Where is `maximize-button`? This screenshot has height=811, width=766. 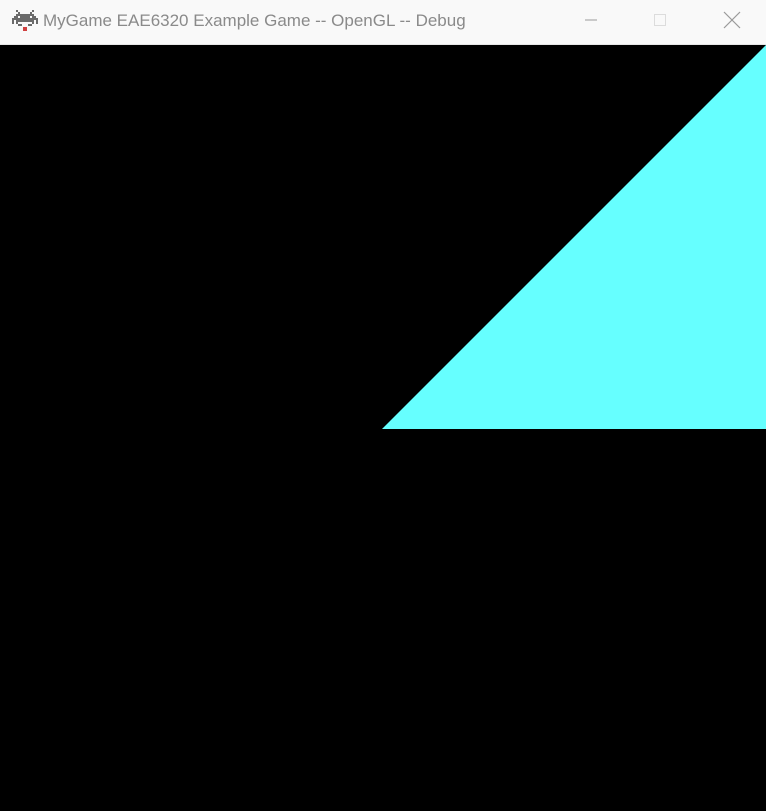 maximize-button is located at coordinates (660, 22).